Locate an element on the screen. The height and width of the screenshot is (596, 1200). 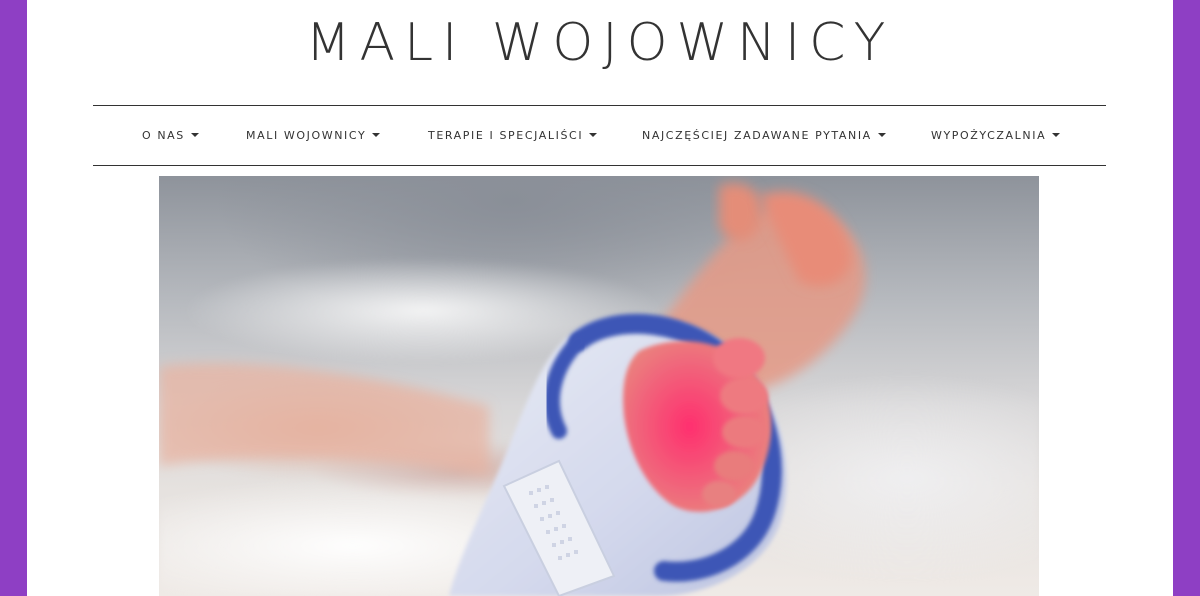
nav-item-mali-wojownicy: MALI WOJOWNICY is located at coordinates (313, 135).